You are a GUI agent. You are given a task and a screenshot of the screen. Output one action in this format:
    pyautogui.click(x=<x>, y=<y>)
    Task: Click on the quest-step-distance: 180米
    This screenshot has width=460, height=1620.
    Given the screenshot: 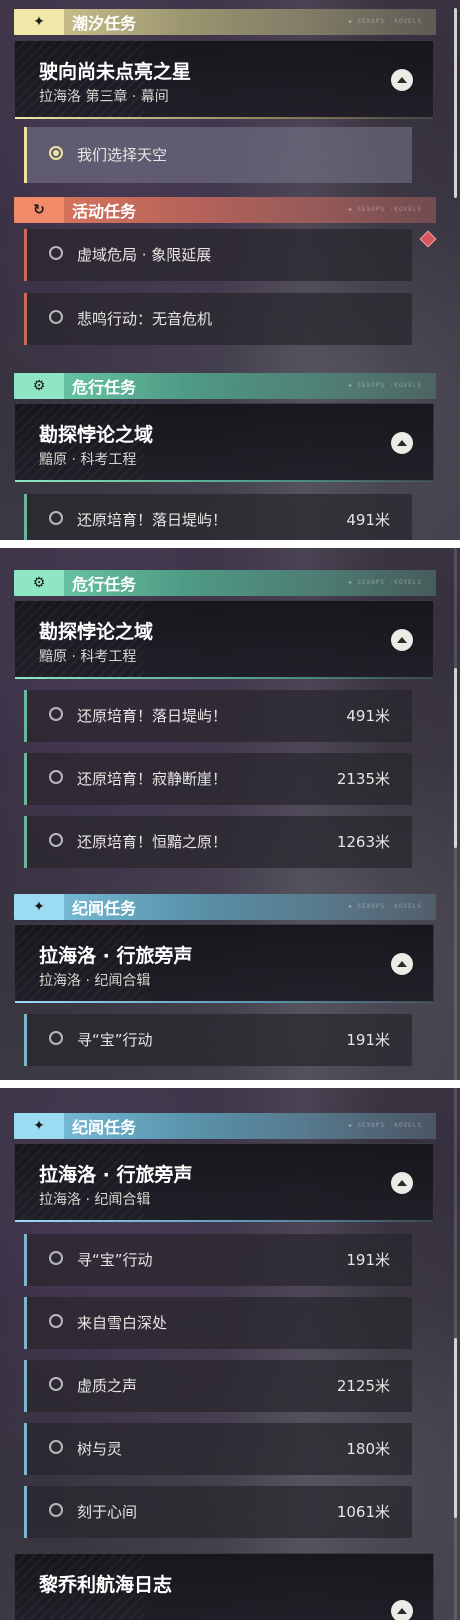 What is the action you would take?
    pyautogui.click(x=368, y=1449)
    